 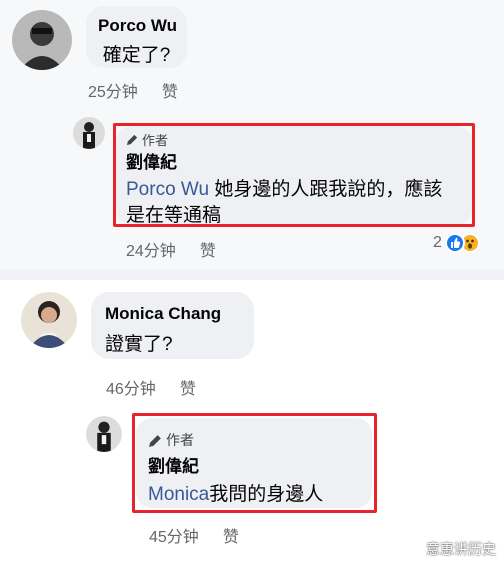 What do you see at coordinates (172, 325) in the screenshot?
I see `comment-bubble: Monica Chang 證實了?` at bounding box center [172, 325].